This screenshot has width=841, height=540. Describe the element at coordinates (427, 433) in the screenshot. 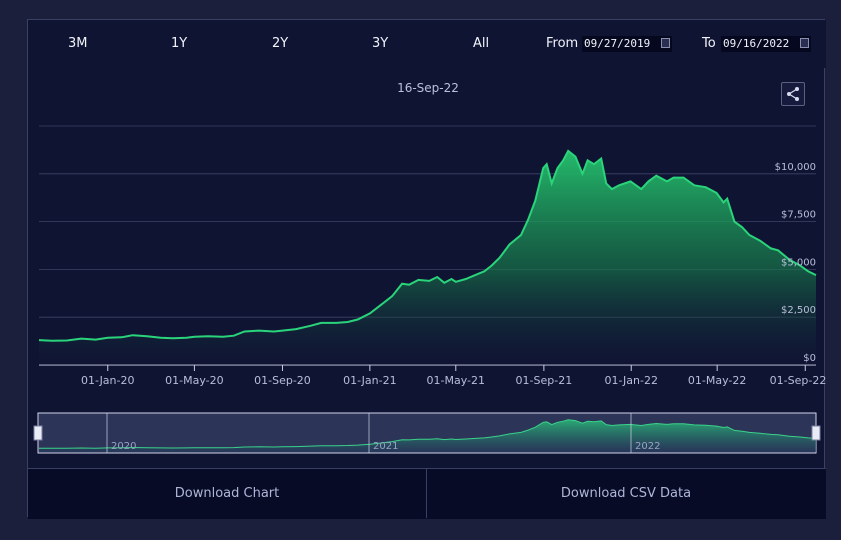

I see `navigator: 2020 2021 2022` at that location.